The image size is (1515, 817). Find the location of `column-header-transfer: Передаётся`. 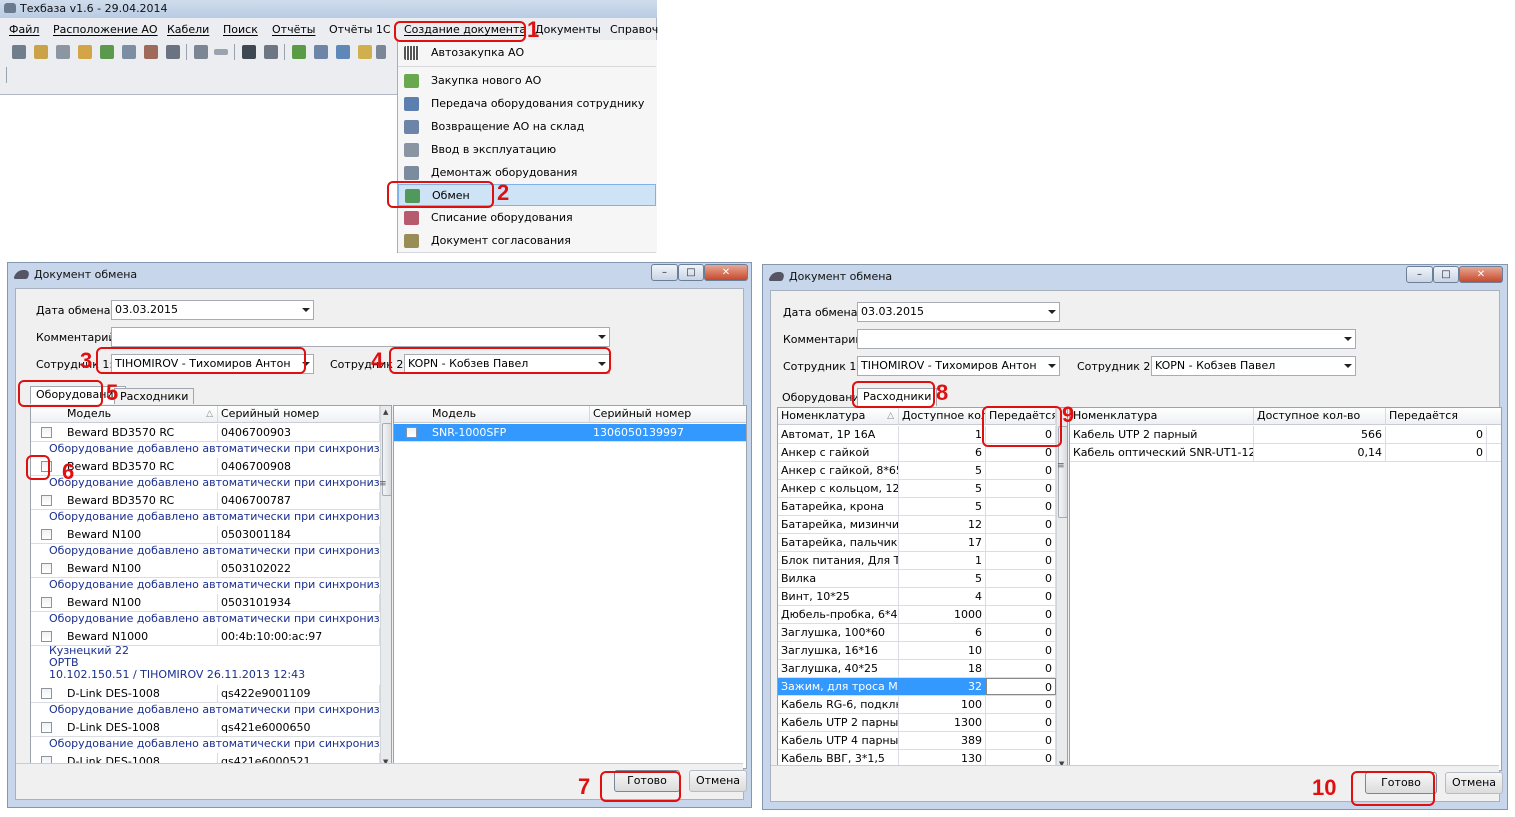

column-header-transfer: Передаётся is located at coordinates (1443, 416).